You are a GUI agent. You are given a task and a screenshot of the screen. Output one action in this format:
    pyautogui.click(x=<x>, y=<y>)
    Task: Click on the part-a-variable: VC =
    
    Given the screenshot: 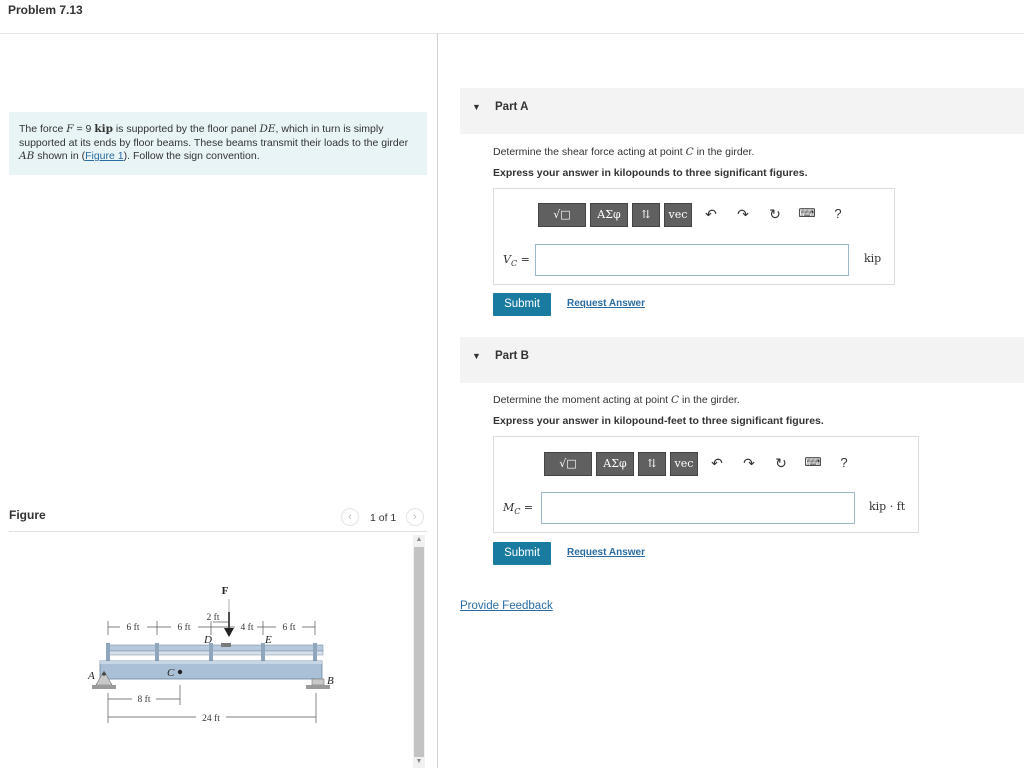 What is the action you would take?
    pyautogui.click(x=516, y=260)
    